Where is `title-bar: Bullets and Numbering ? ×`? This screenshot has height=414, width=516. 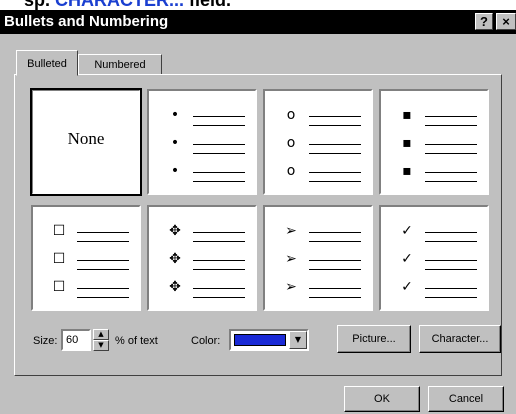
title-bar: Bullets and Numbering ? × is located at coordinates (258, 22).